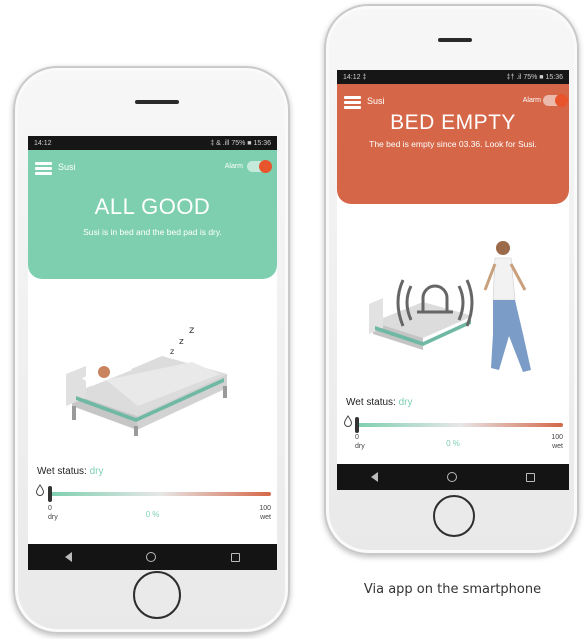 The image size is (585, 639). Describe the element at coordinates (43, 143) in the screenshot. I see `status-time: 14:12` at that location.